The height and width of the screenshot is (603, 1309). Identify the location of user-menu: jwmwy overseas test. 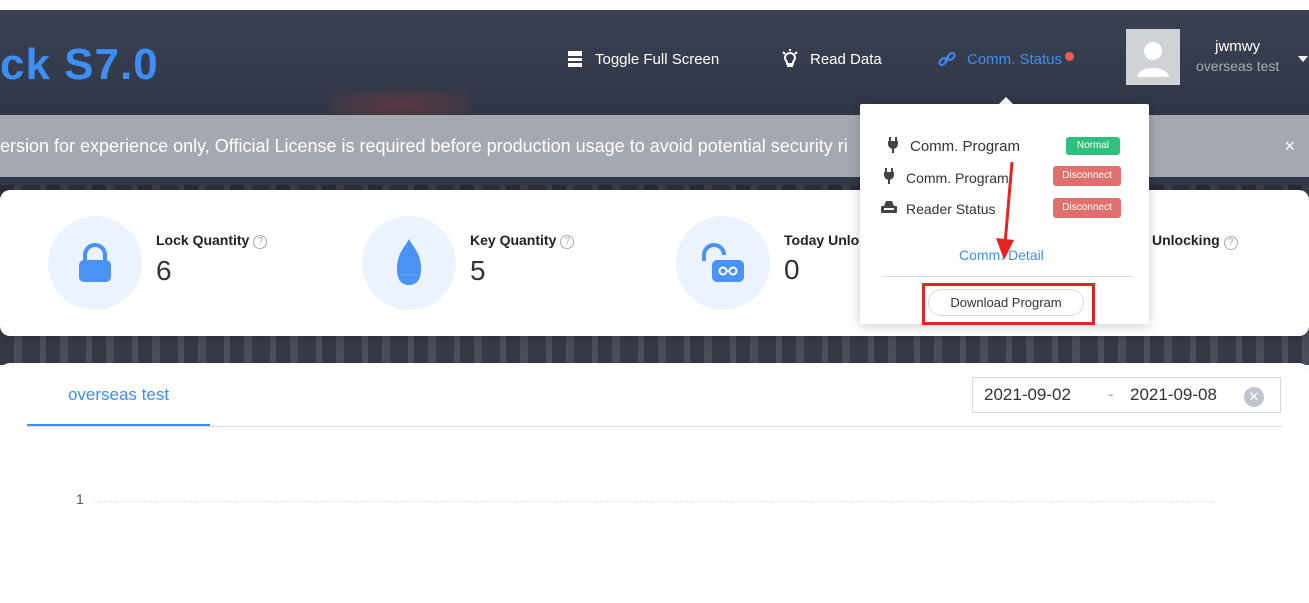
(1202, 57).